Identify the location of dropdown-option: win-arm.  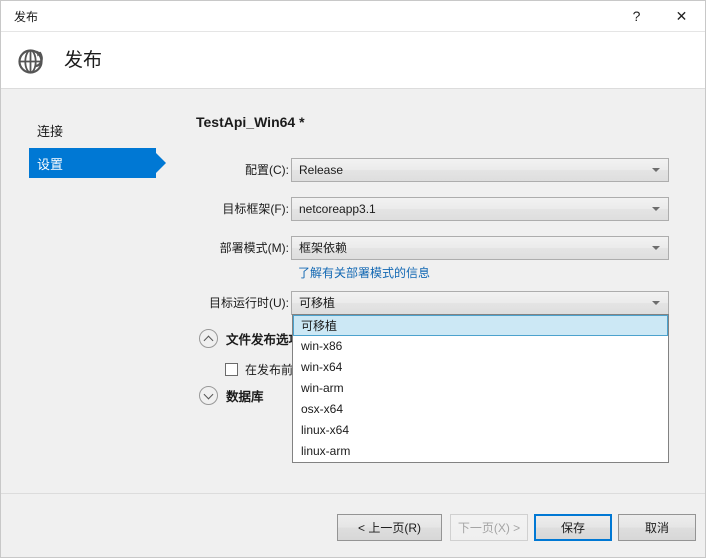
(480, 388).